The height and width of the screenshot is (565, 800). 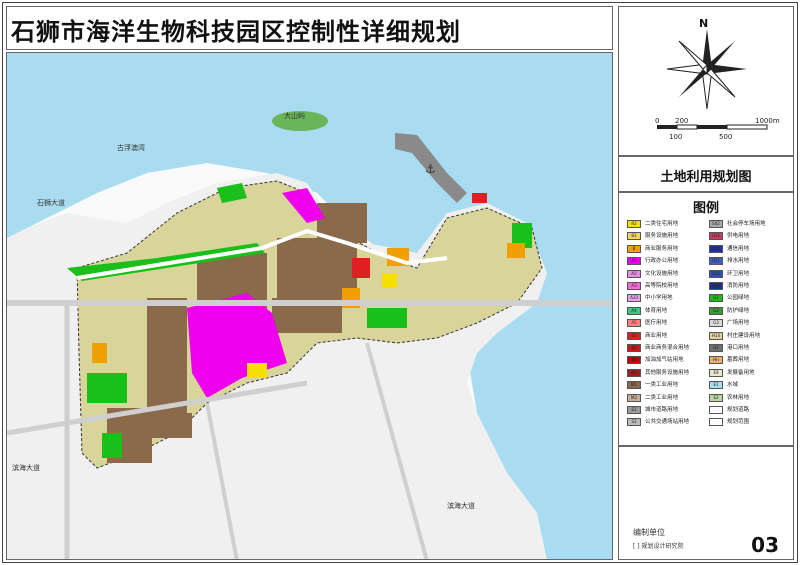 I want to click on legend-label: 中小学用地, so click(x=659, y=298).